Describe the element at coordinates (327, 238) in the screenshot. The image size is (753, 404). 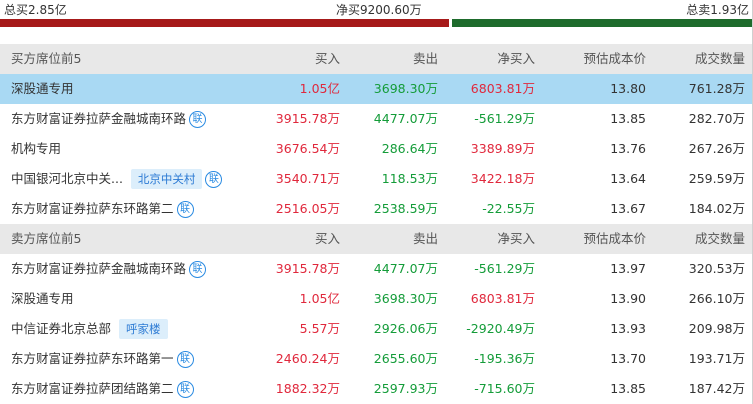
I see `col-buy: 买入` at that location.